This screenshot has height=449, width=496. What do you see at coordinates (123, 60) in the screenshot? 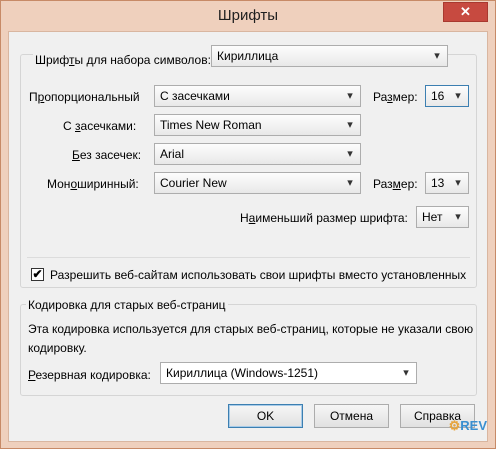
I see `charset-label: Шрифты для набора символов:` at bounding box center [123, 60].